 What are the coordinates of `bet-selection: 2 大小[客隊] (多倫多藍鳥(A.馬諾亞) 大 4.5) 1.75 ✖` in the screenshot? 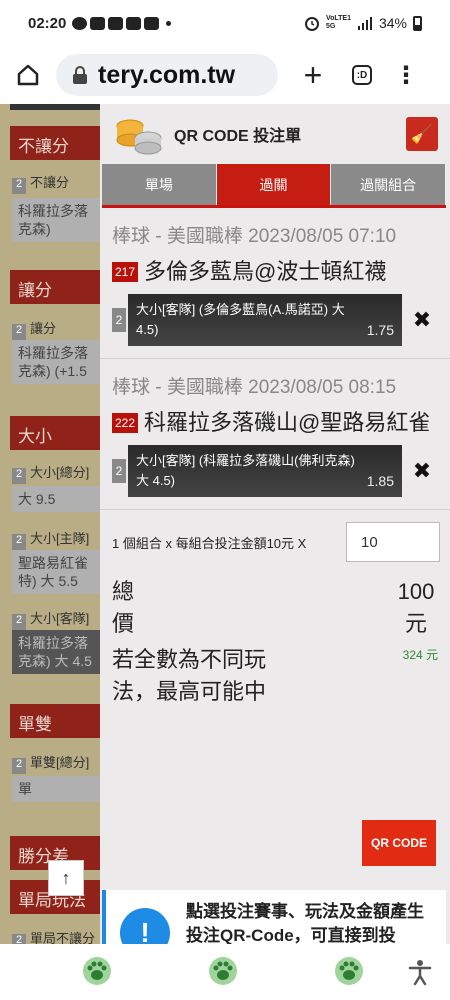 It's located at (274, 320).